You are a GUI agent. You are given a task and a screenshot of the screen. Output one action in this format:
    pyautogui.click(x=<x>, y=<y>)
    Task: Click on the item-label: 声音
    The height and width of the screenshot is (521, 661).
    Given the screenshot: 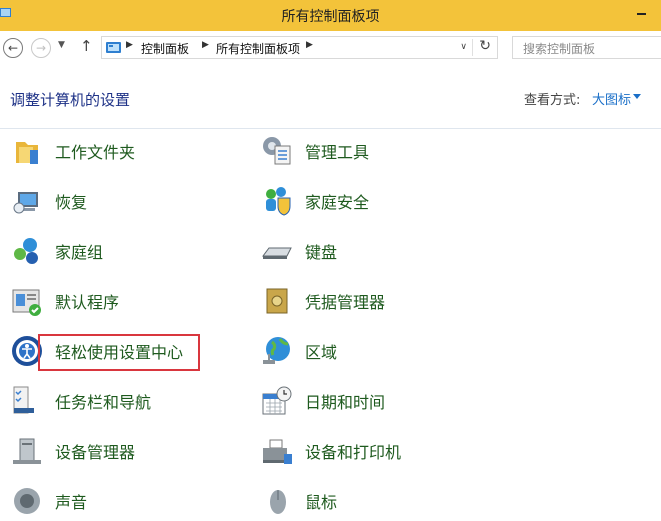 What is the action you would take?
    pyautogui.click(x=71, y=501)
    